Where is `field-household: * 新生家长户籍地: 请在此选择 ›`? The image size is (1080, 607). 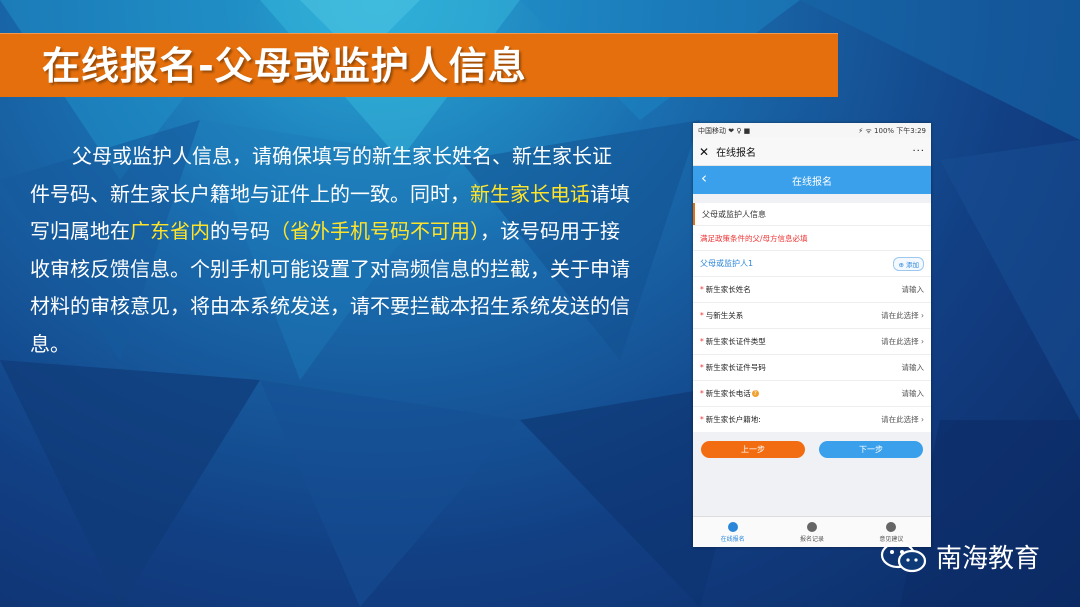 field-household: * 新生家长户籍地: 请在此选择 › is located at coordinates (812, 419).